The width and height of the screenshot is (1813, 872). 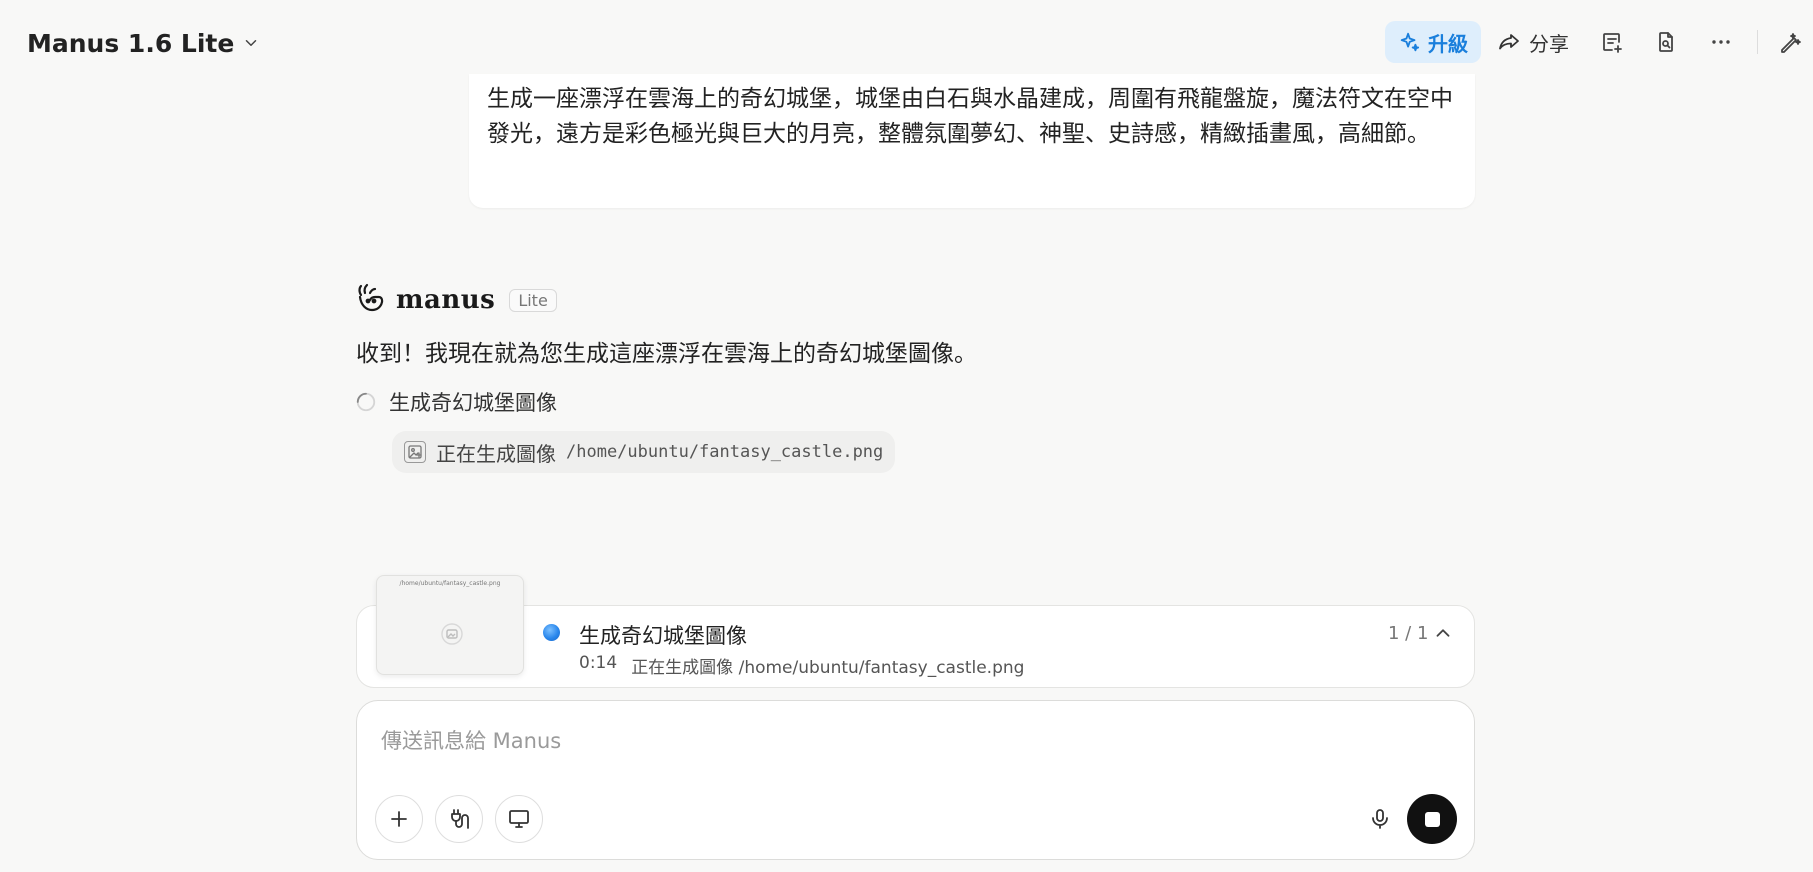 What do you see at coordinates (452, 634) in the screenshot?
I see `image-placeholder-icon` at bounding box center [452, 634].